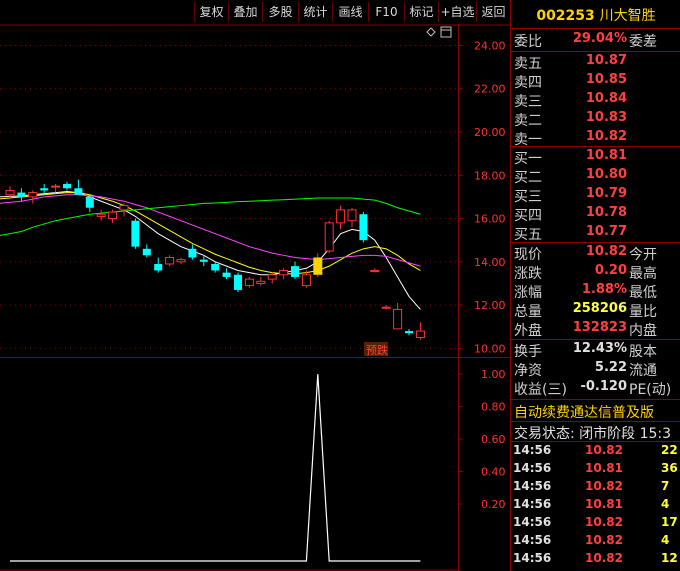 The height and width of the screenshot is (571, 680). What do you see at coordinates (595, 470) in the screenshot?
I see `tick-row: 14:56 10.81 36` at bounding box center [595, 470].